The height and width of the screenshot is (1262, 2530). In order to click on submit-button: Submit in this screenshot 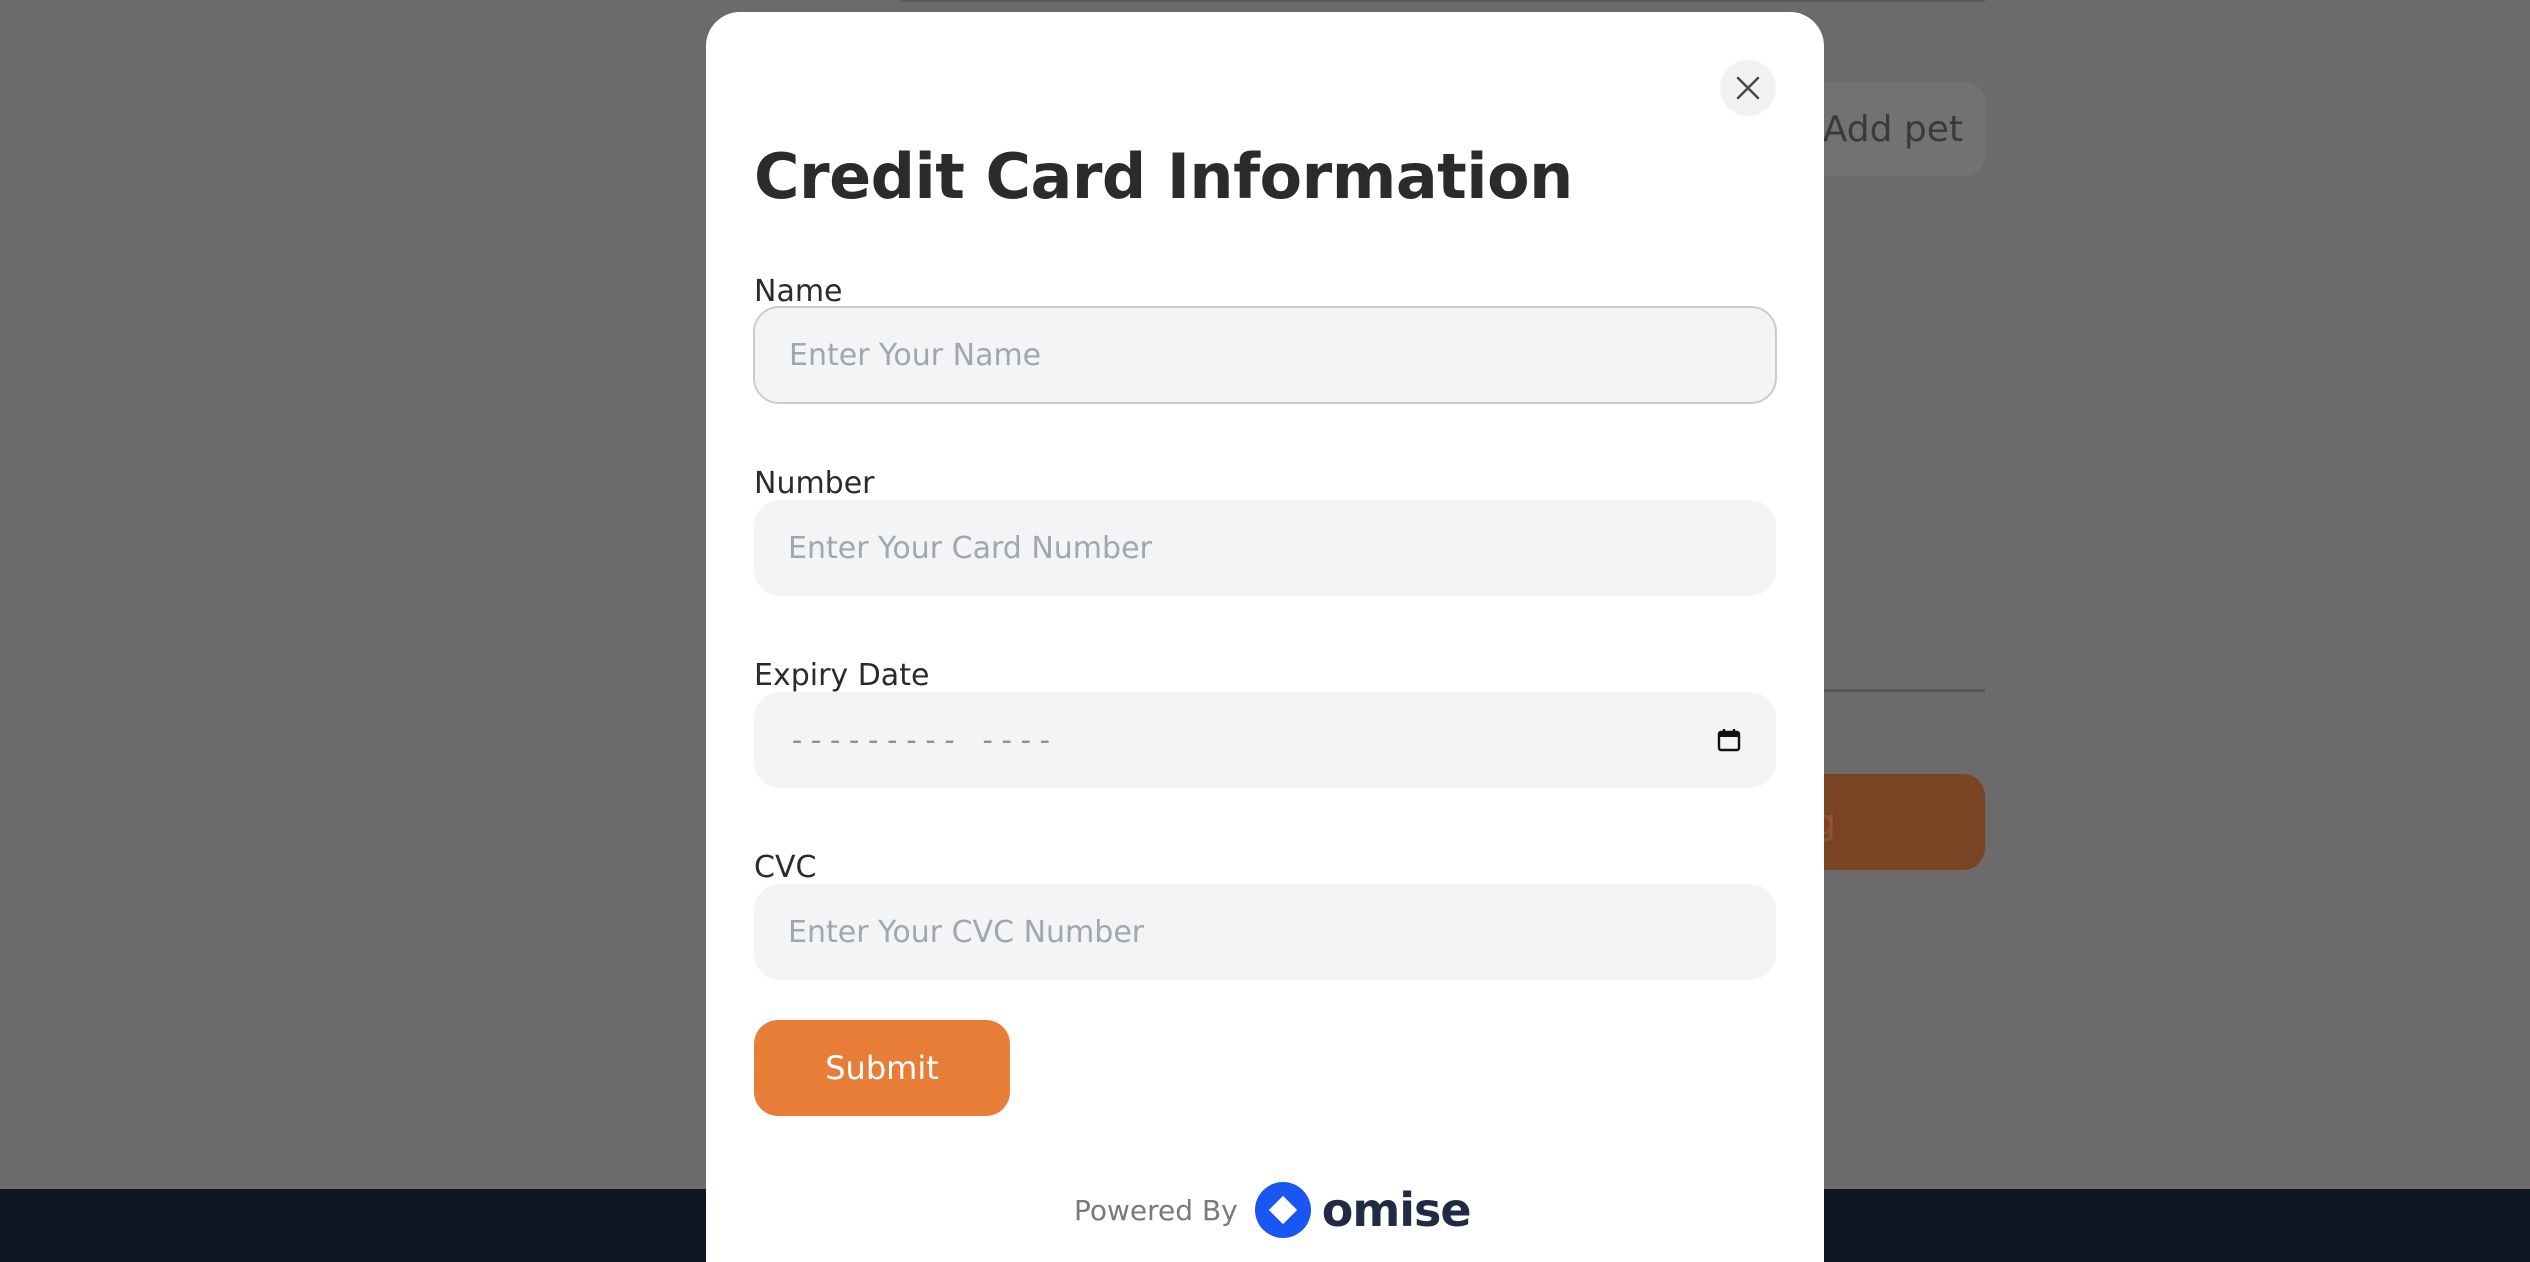, I will do `click(882, 1068)`.